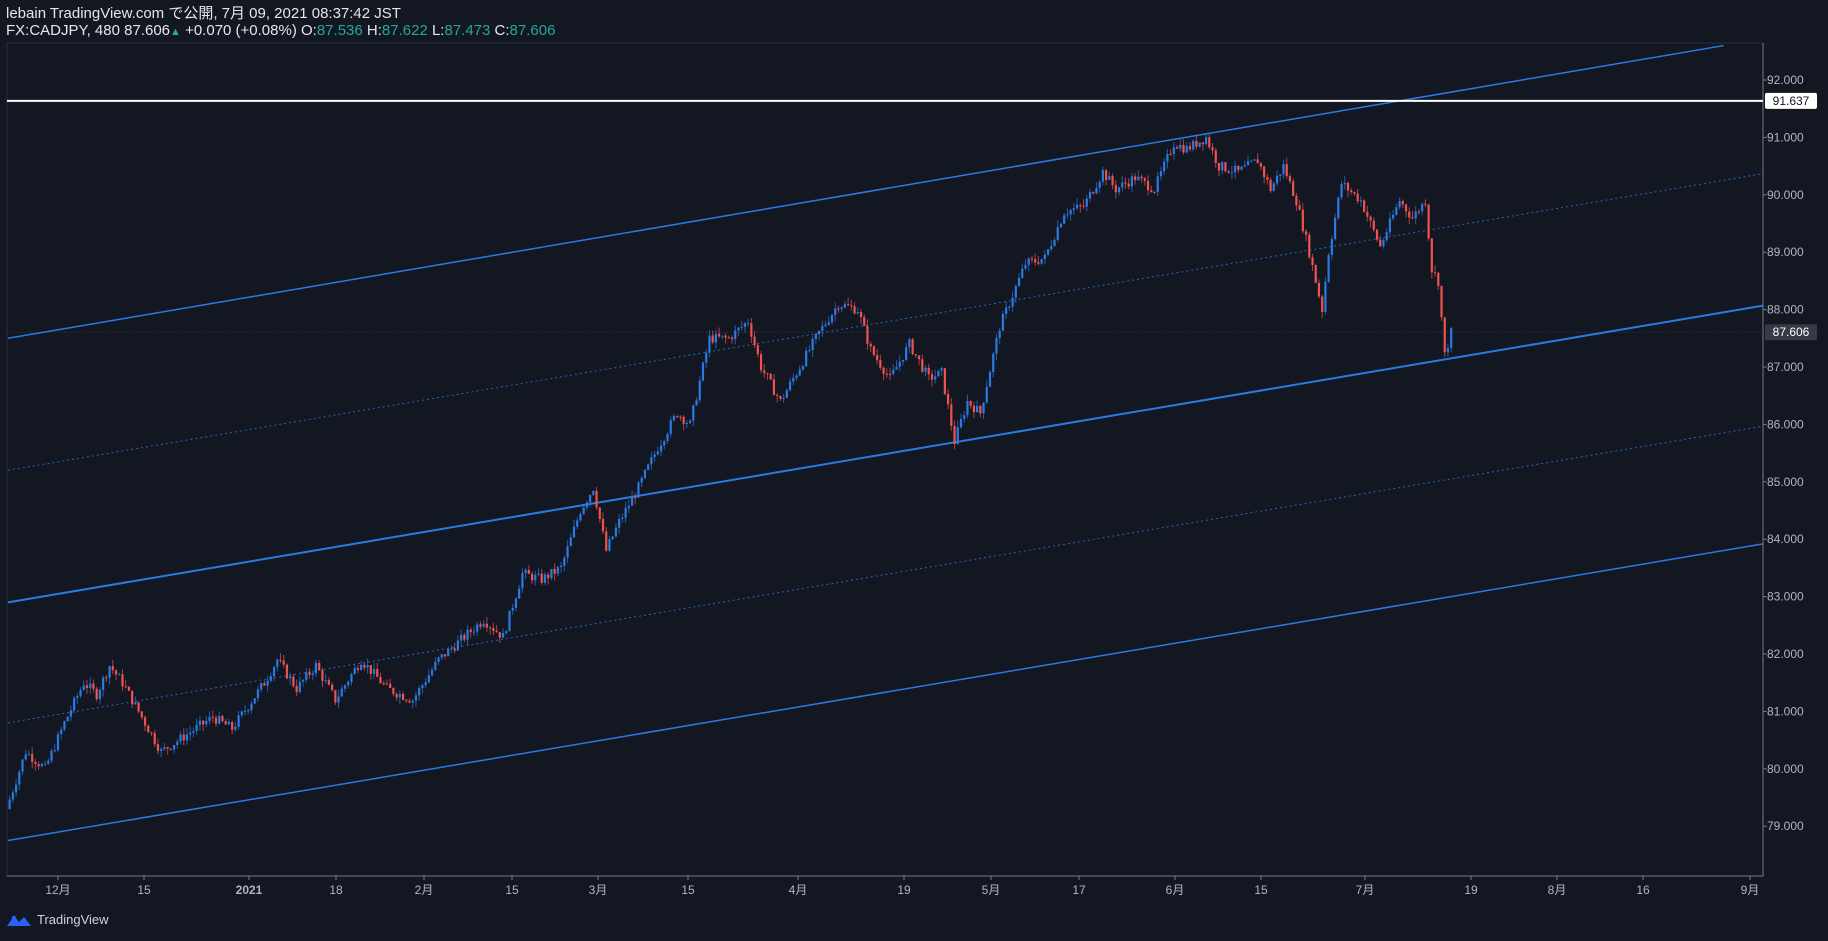  Describe the element at coordinates (1791, 101) in the screenshot. I see `svg-text: 91.637` at that location.